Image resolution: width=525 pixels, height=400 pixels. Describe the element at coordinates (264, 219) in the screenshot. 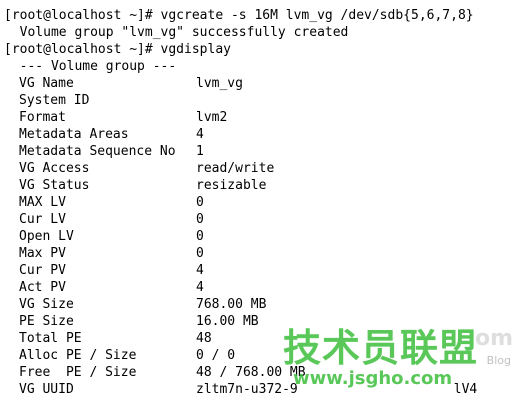

I see `row-cur-lv: Cur LV 0` at that location.